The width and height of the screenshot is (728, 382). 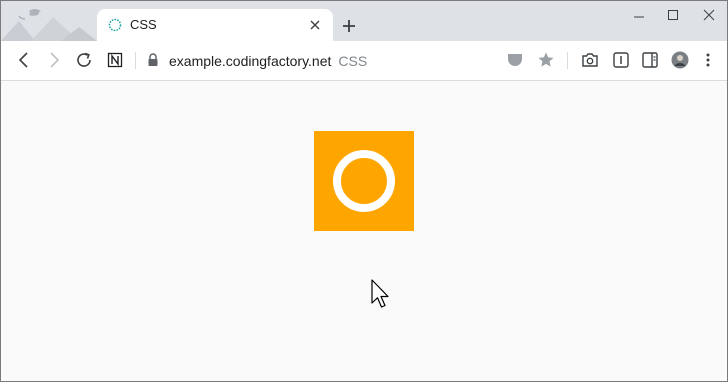 What do you see at coordinates (315, 25) in the screenshot?
I see `tab-close-icon` at bounding box center [315, 25].